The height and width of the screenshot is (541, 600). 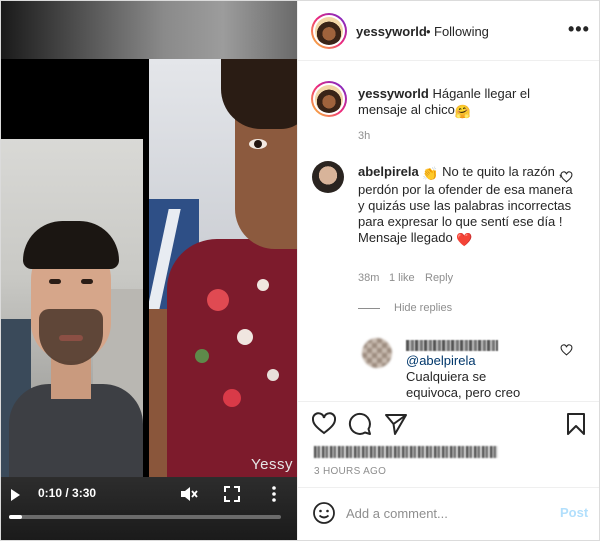 What do you see at coordinates (232, 358) in the screenshot?
I see `floral-dress` at bounding box center [232, 358].